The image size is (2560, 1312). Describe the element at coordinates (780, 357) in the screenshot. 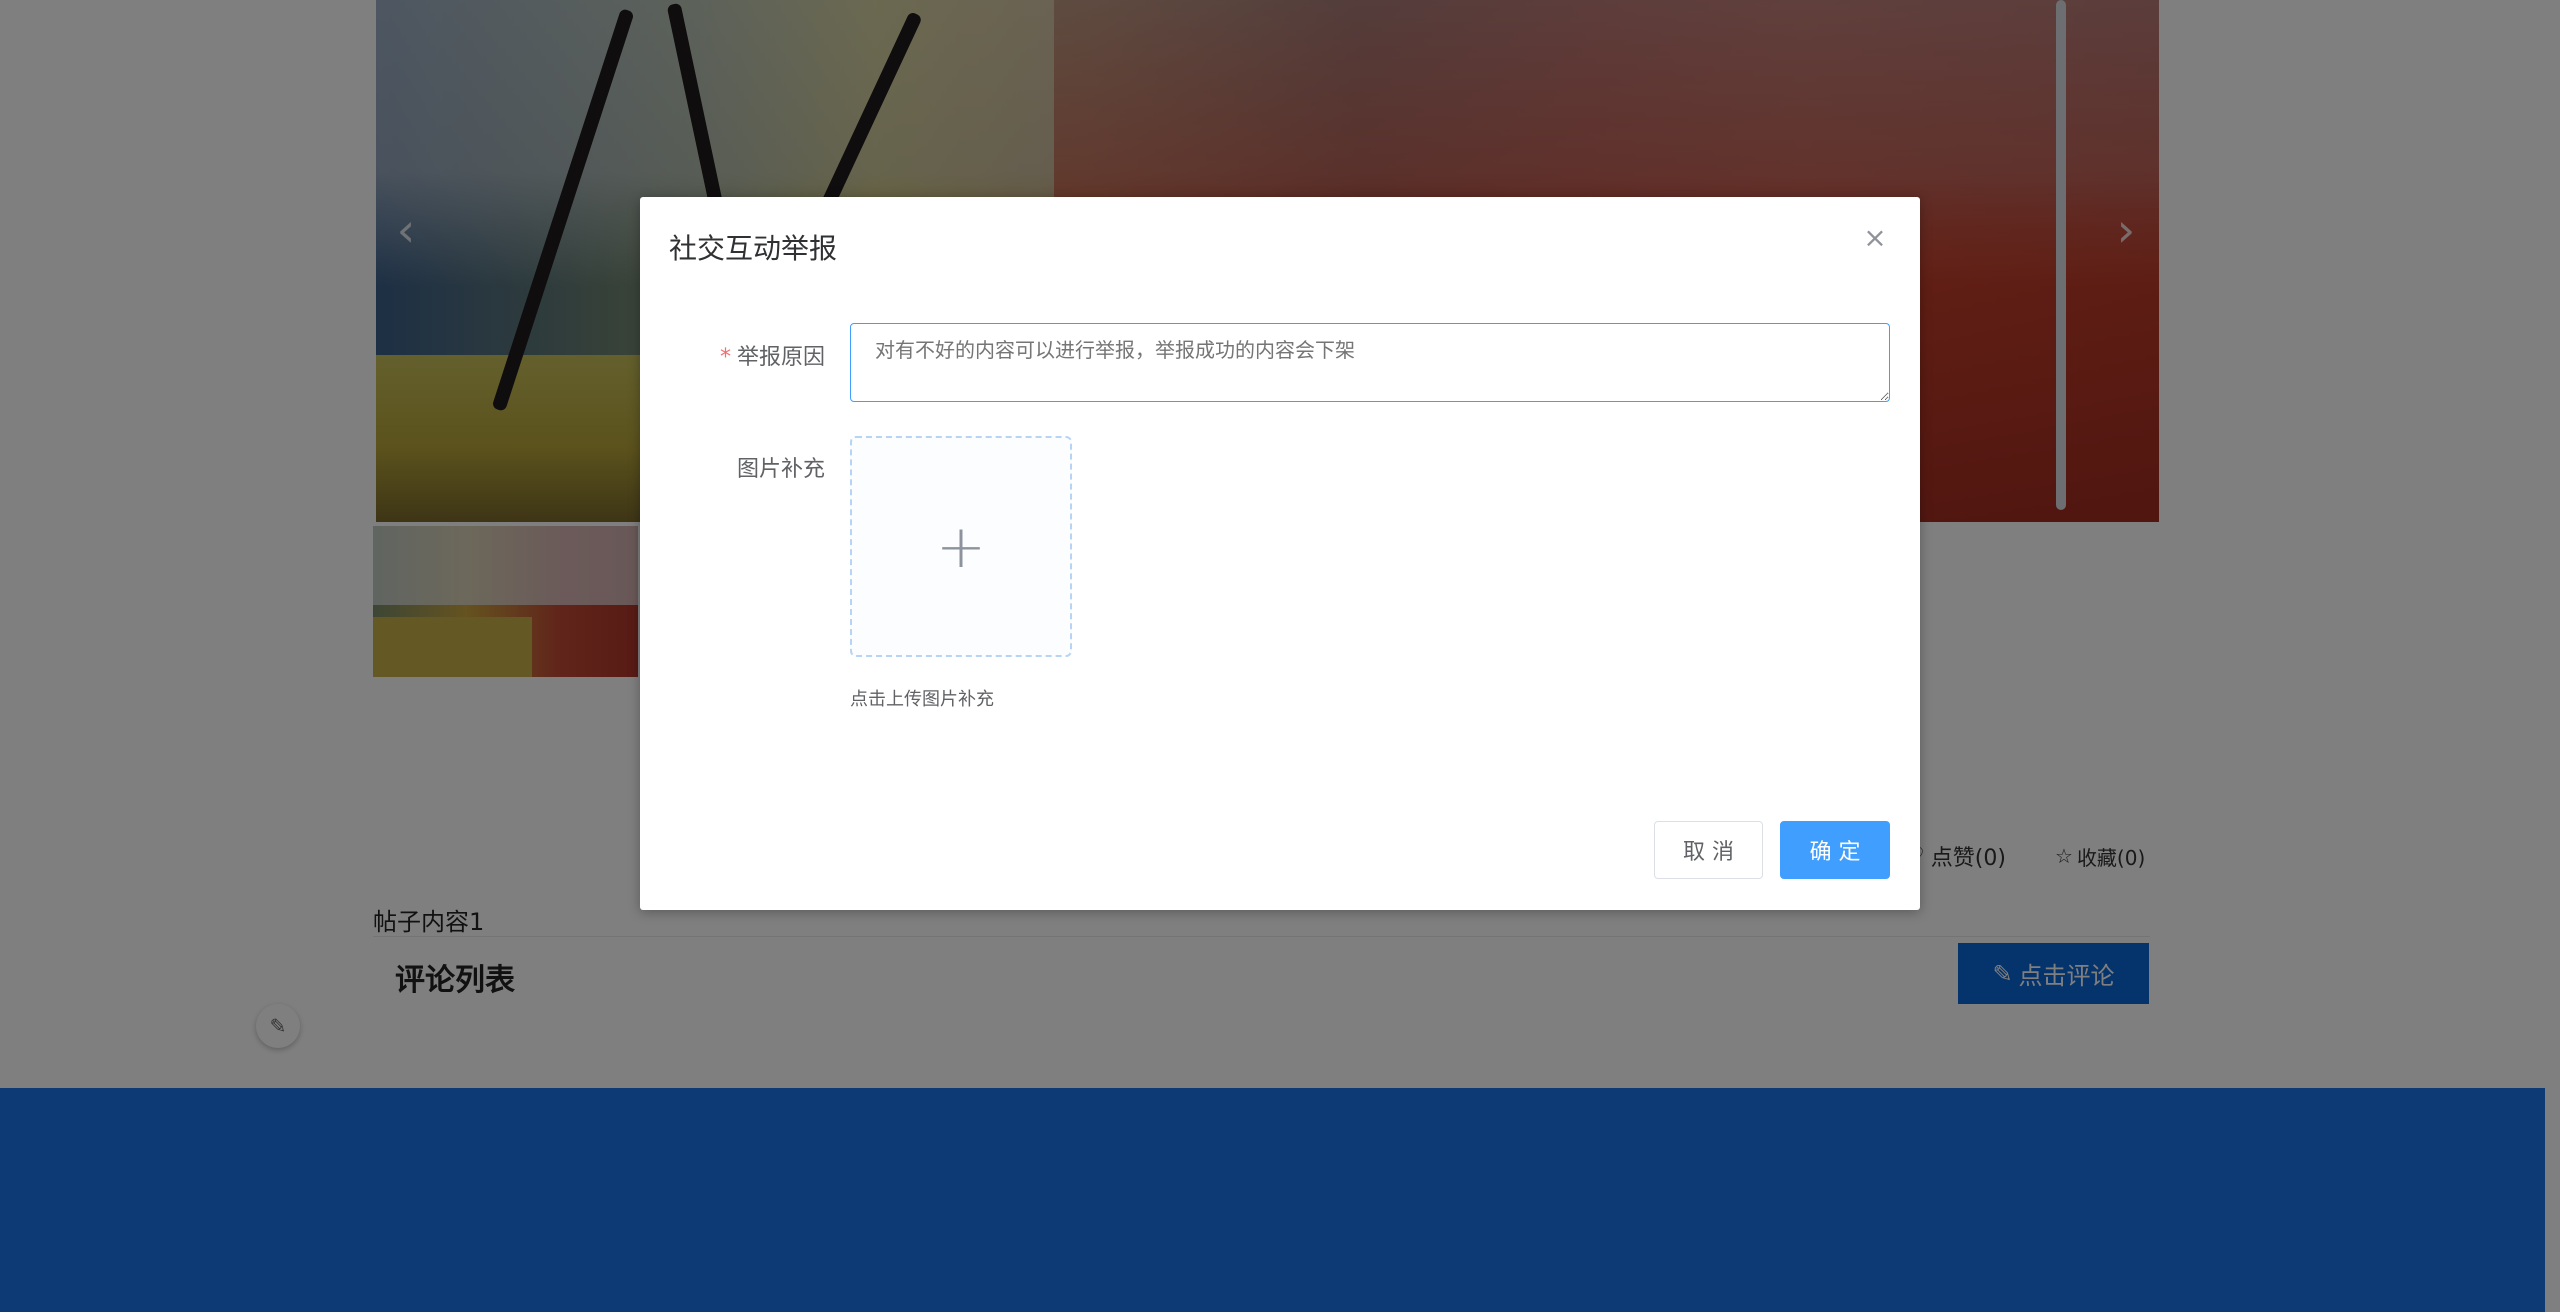

I see `reason-label-text: 举报原因` at that location.